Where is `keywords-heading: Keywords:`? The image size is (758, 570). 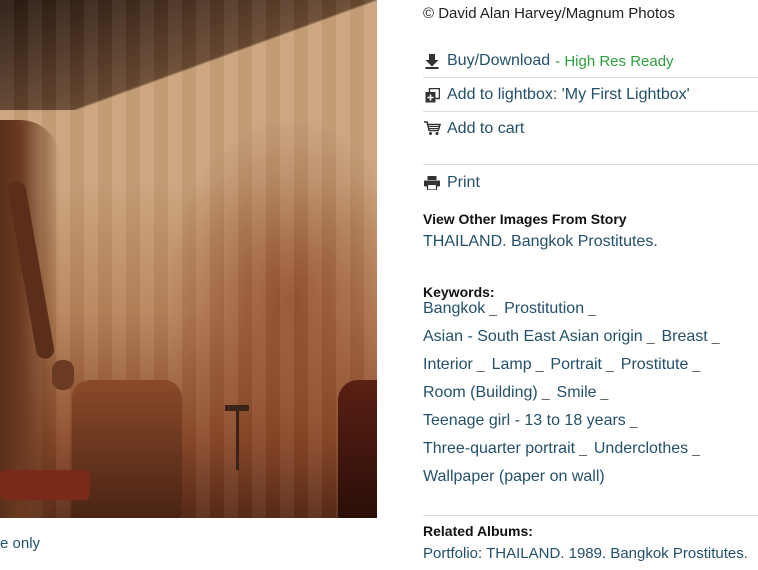
keywords-heading: Keywords: is located at coordinates (459, 292).